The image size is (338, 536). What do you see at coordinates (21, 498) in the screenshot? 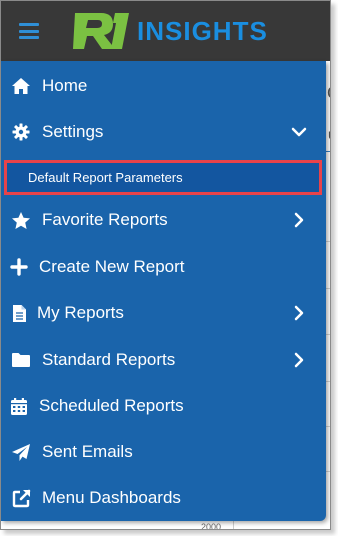
I see `external-link-icon` at bounding box center [21, 498].